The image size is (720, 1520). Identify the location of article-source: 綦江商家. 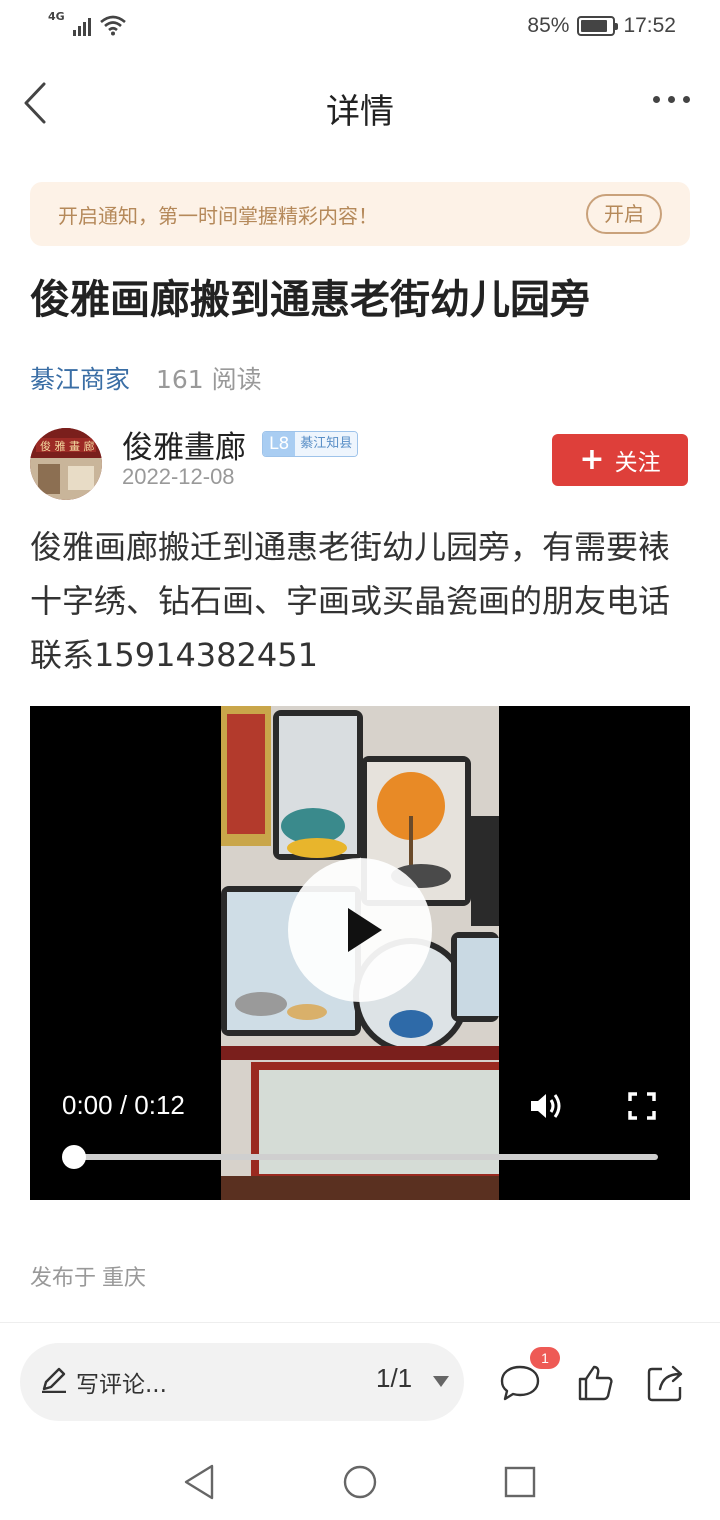
(80, 379).